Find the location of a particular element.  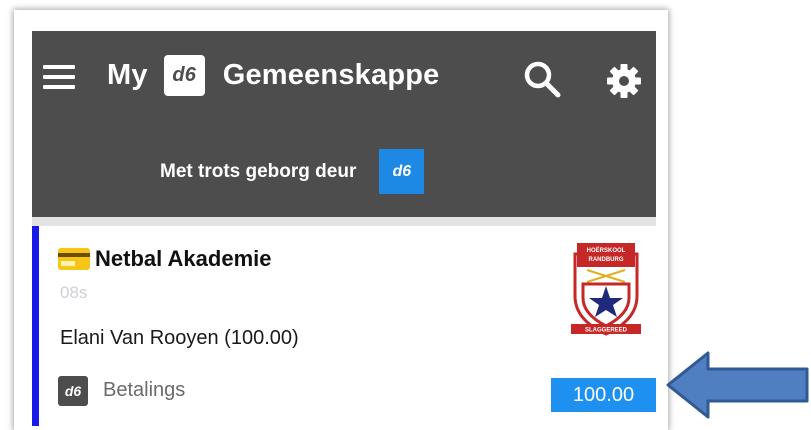

card-accent-bar is located at coordinates (35, 326).